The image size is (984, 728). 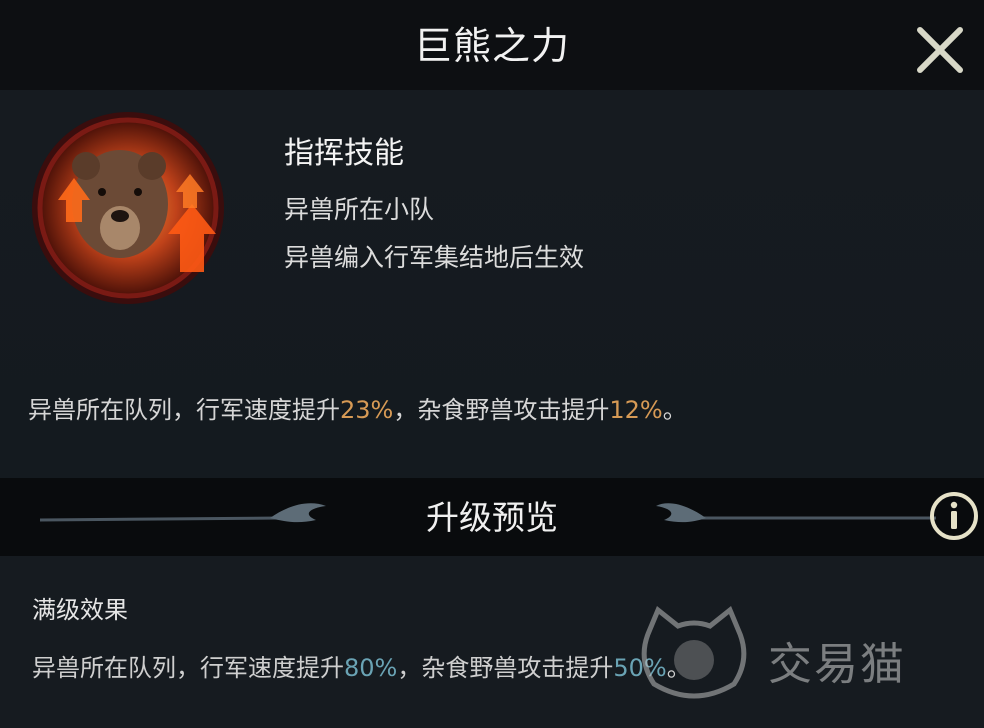 What do you see at coordinates (505, 668) in the screenshot?
I see `max-desc-part2: ，杂食野兽攻击提升` at bounding box center [505, 668].